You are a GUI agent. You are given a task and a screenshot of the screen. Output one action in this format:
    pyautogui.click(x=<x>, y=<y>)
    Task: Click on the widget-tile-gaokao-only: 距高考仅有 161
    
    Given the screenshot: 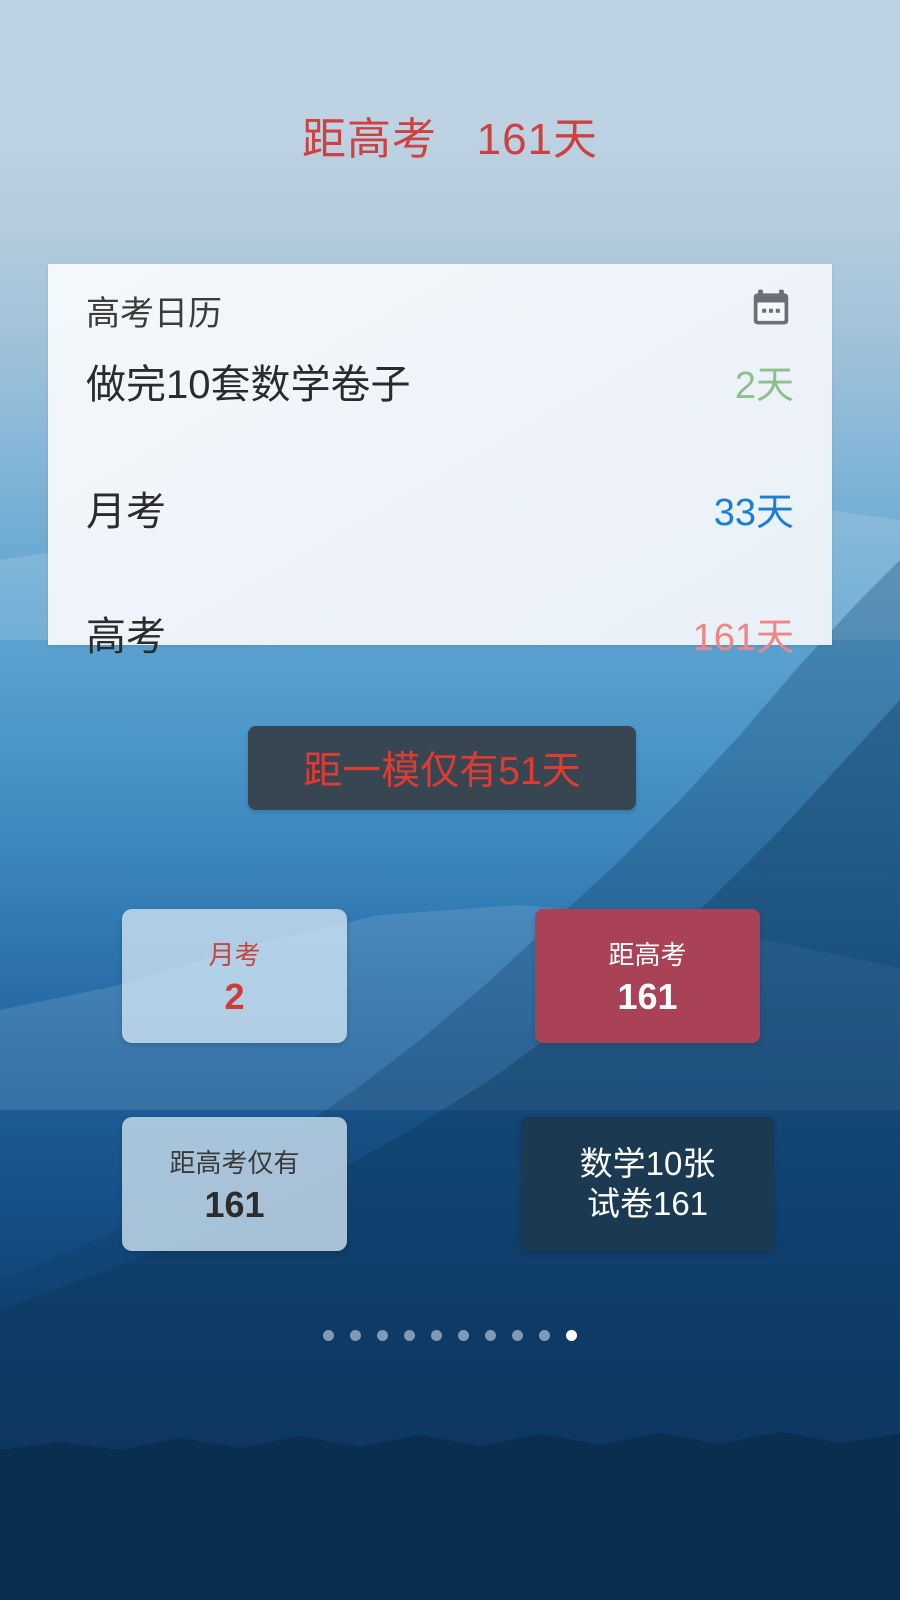 What is the action you would take?
    pyautogui.click(x=234, y=1184)
    